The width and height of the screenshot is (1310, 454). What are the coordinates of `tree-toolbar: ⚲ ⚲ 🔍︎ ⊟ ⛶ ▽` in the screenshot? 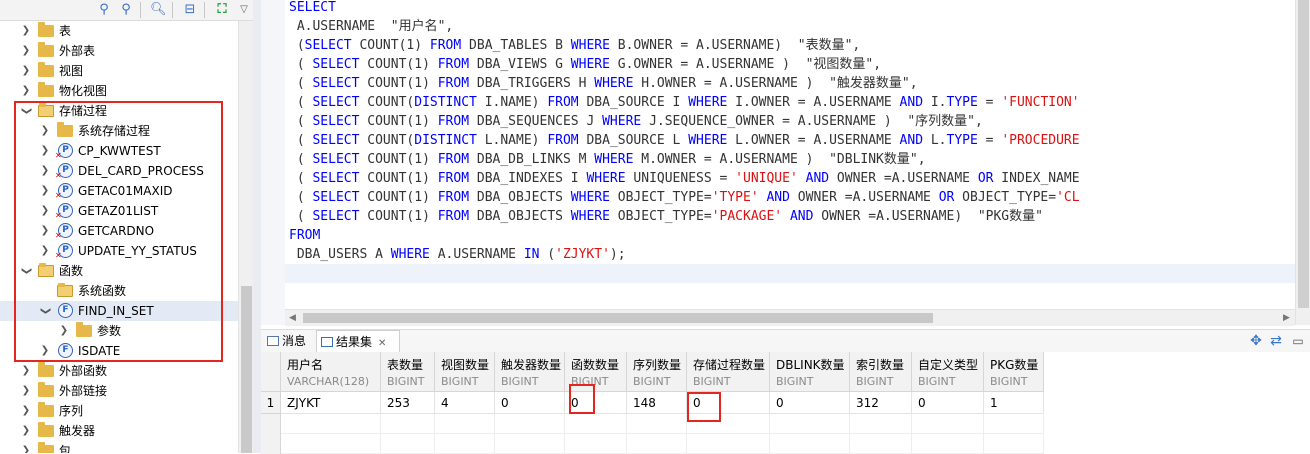 It's located at (126, 10).